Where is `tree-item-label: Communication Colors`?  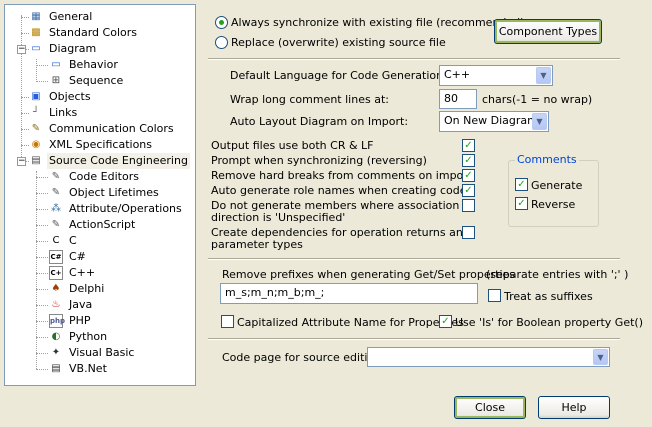
tree-item-label: Communication Colors is located at coordinates (111, 128).